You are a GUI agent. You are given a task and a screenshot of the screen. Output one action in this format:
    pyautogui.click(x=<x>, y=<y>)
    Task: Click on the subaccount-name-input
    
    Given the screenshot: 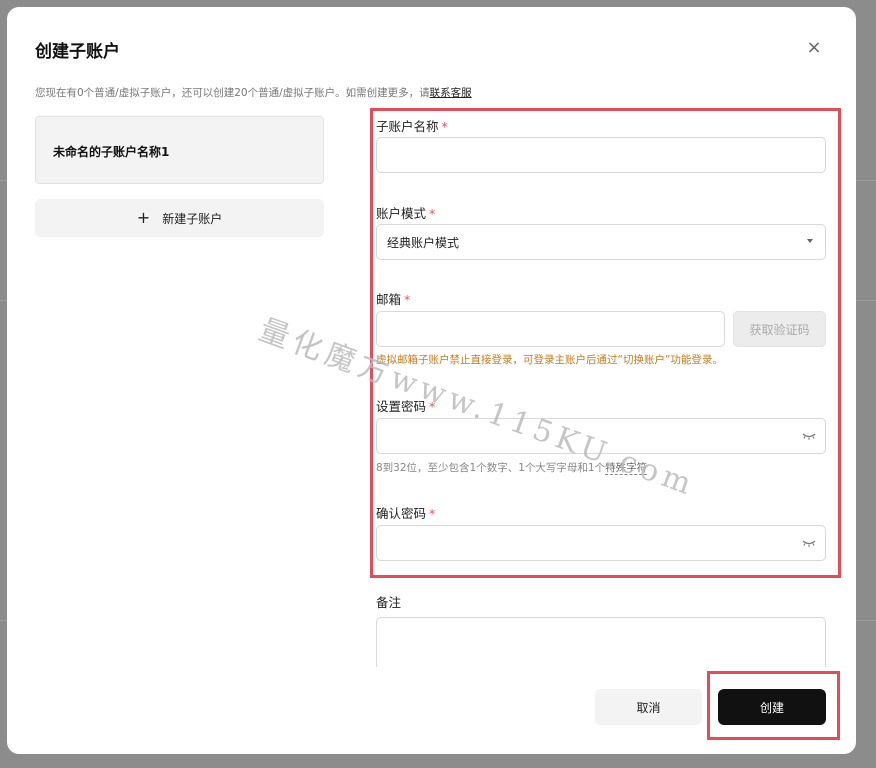 What is the action you would take?
    pyautogui.click(x=601, y=155)
    